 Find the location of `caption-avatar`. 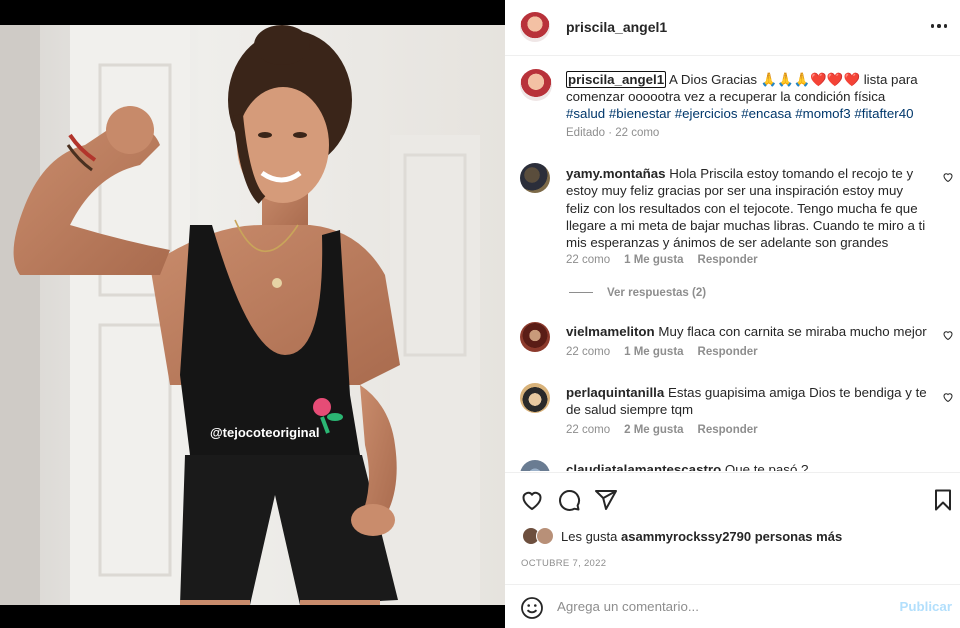

caption-avatar is located at coordinates (536, 85).